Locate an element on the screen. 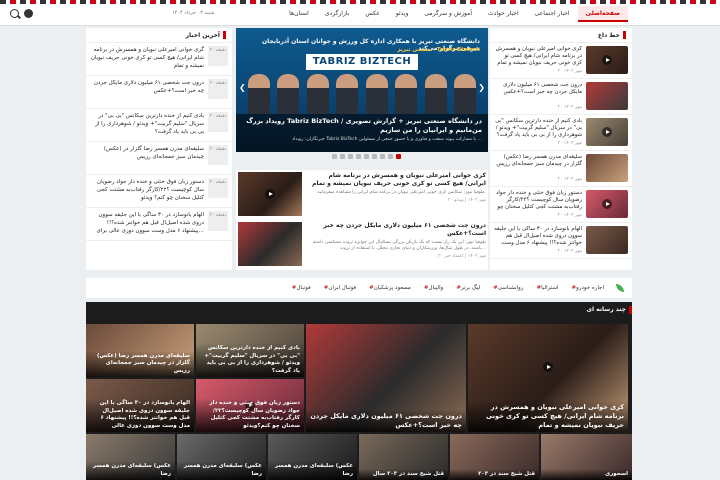 The width and height of the screenshot is (720, 480). nav-item-incidents: اخبار حوادث is located at coordinates (503, 14).